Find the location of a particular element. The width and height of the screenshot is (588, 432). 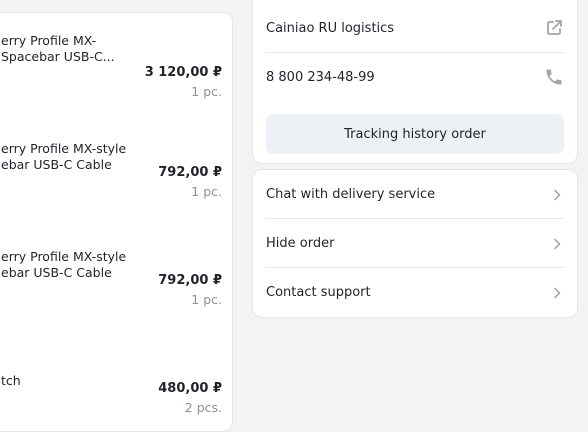

chat-delivery-service-link: Chat with delivery service is located at coordinates (415, 194).